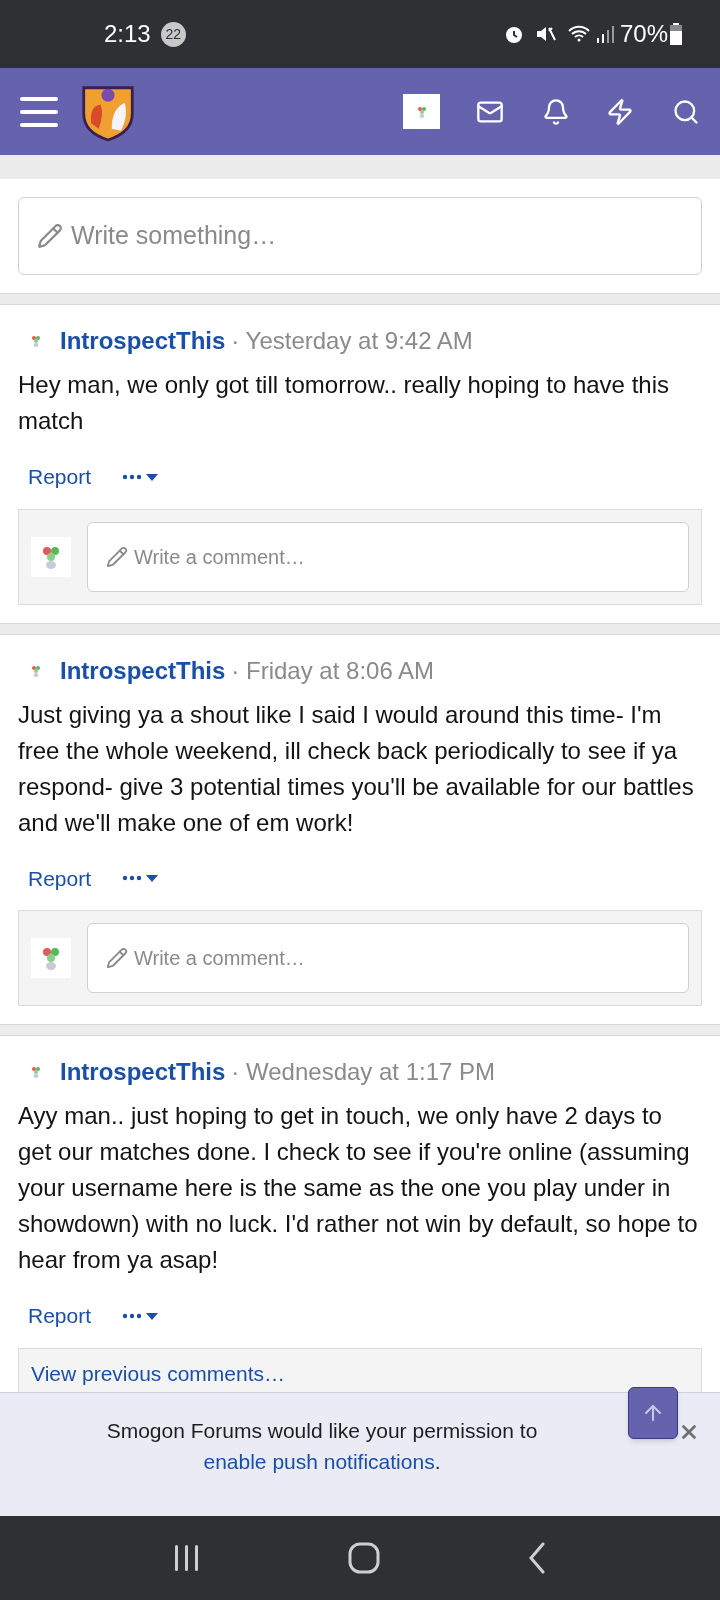 The width and height of the screenshot is (720, 1600). I want to click on back-icon, so click(536, 1558).